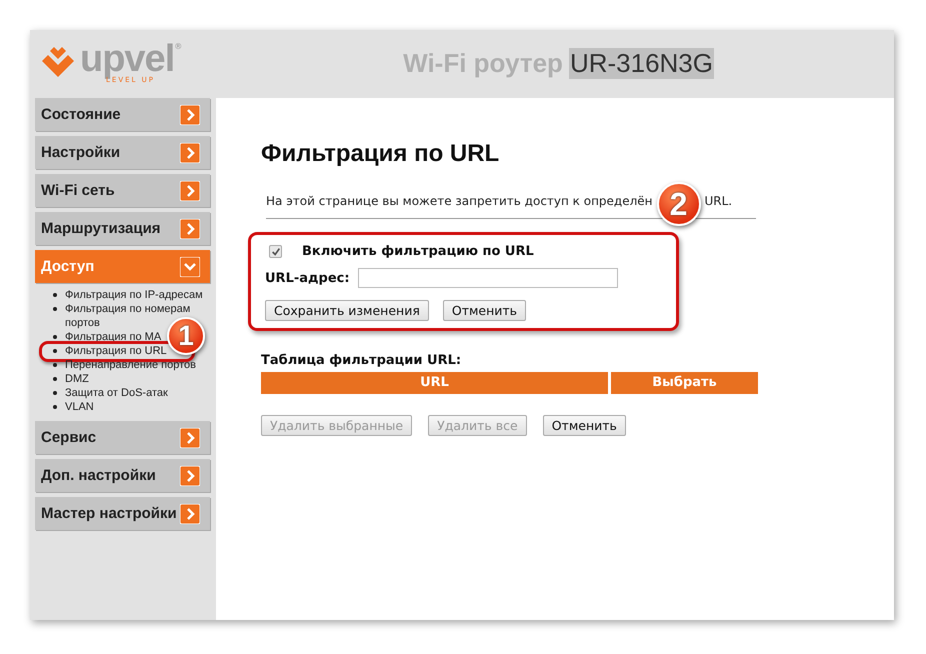 The width and height of the screenshot is (926, 654). I want to click on submenu-link: DMZ, so click(77, 379).